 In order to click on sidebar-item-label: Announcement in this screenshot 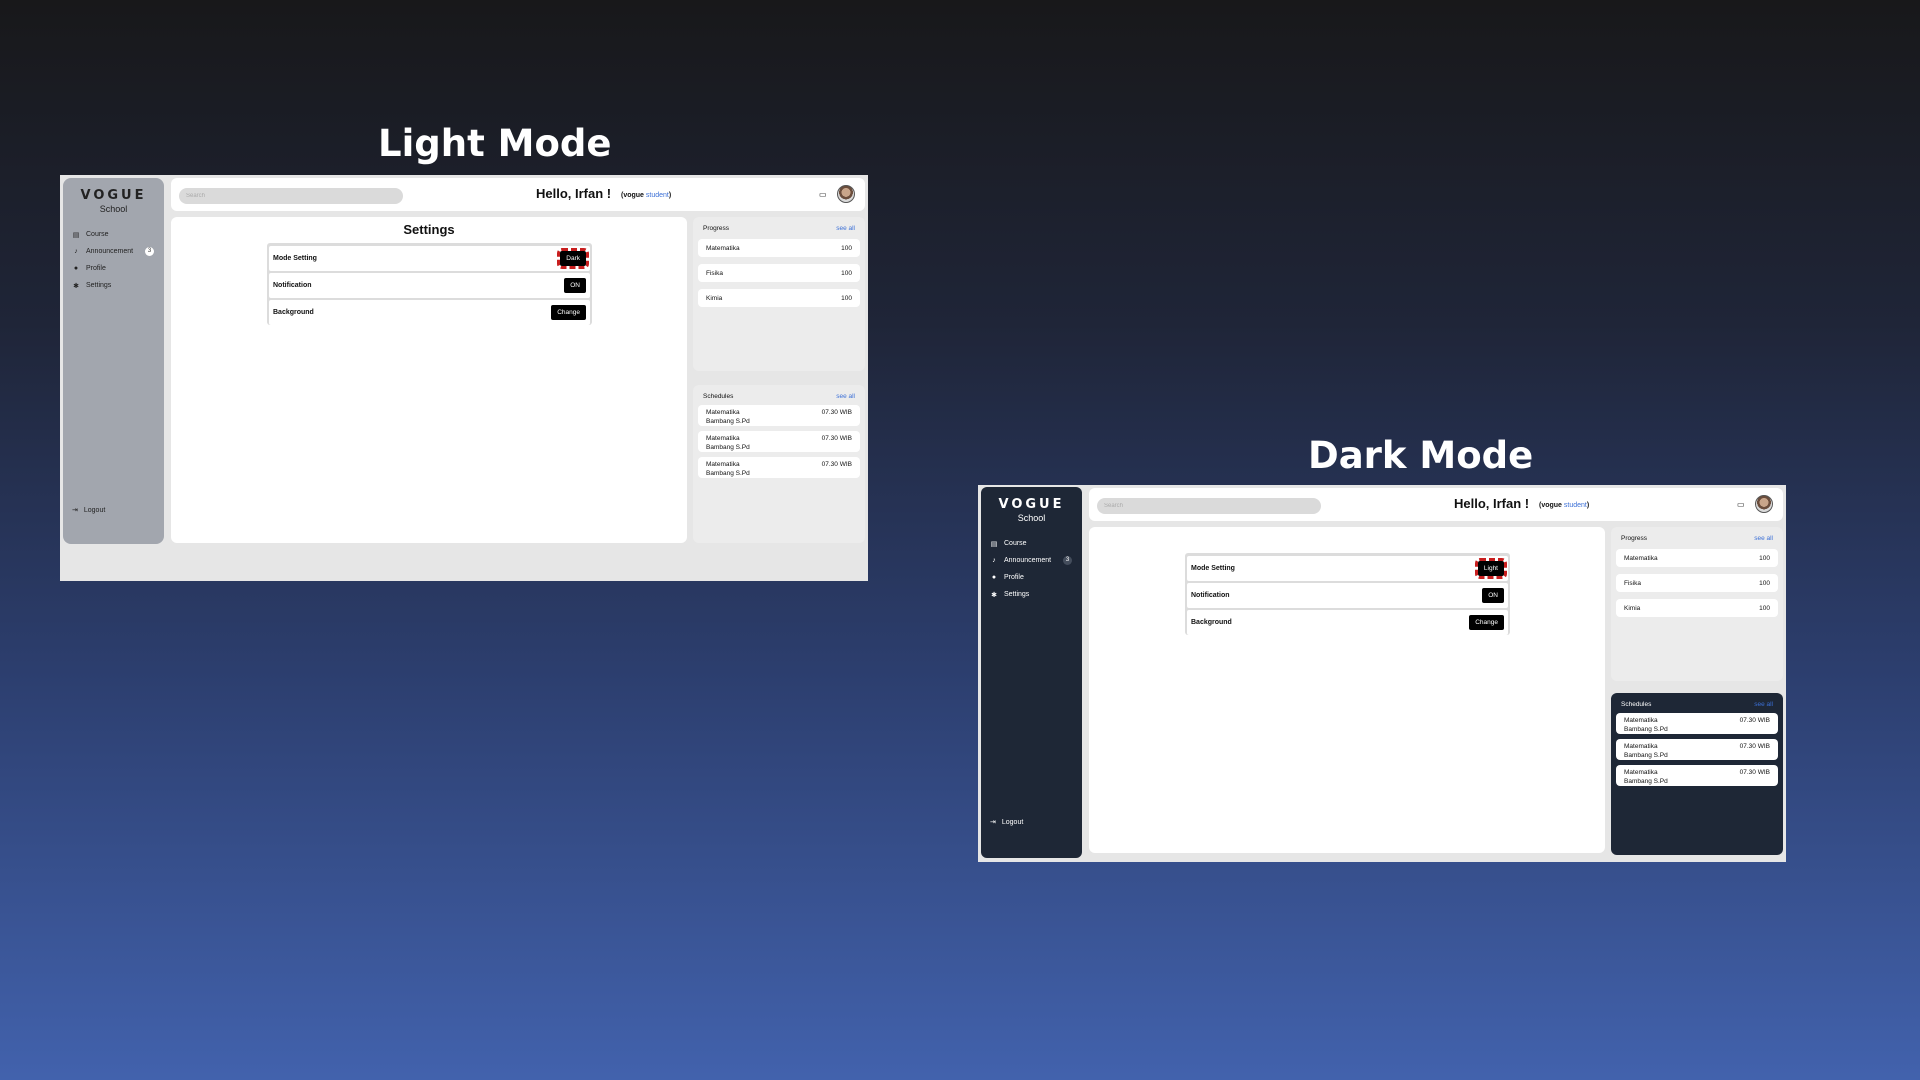, I will do `click(110, 251)`.